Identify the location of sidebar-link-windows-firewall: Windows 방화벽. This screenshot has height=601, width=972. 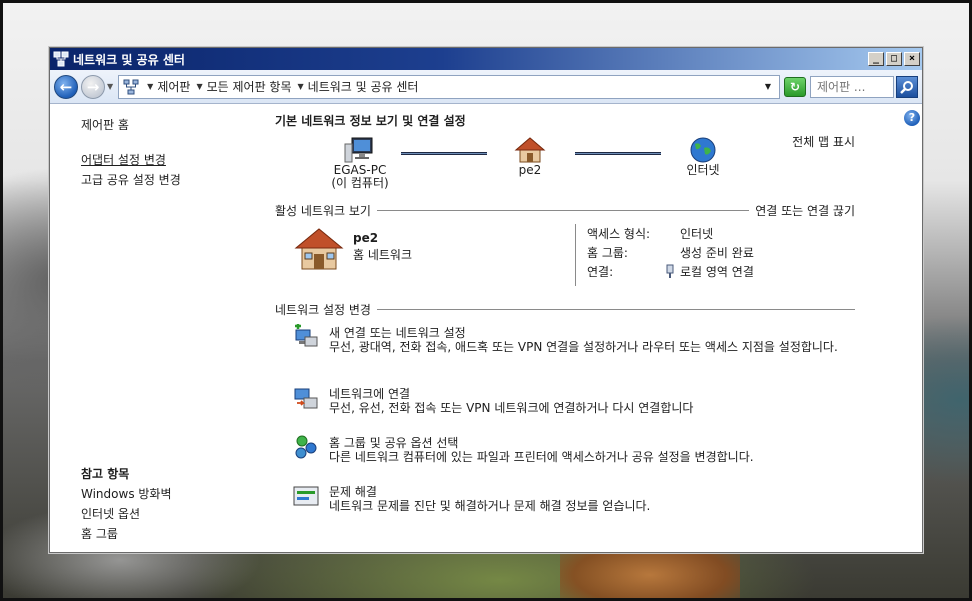
(126, 493).